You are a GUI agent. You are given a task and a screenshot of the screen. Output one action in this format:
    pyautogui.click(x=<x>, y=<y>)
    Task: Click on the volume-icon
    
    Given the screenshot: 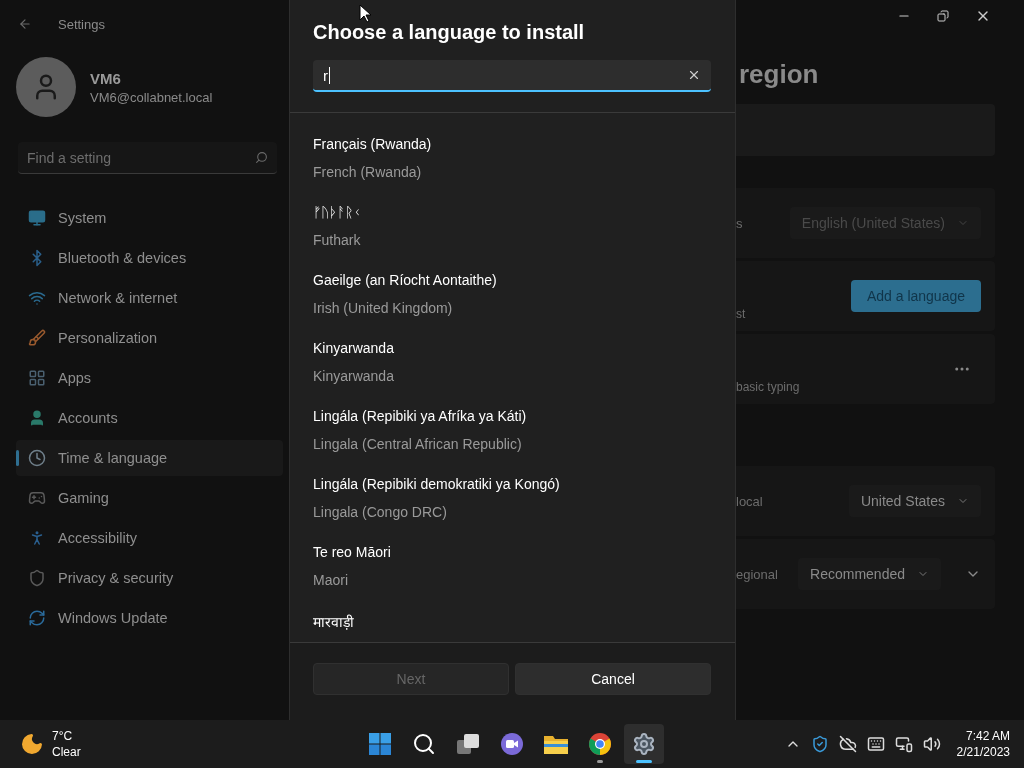 What is the action you would take?
    pyautogui.click(x=931, y=744)
    